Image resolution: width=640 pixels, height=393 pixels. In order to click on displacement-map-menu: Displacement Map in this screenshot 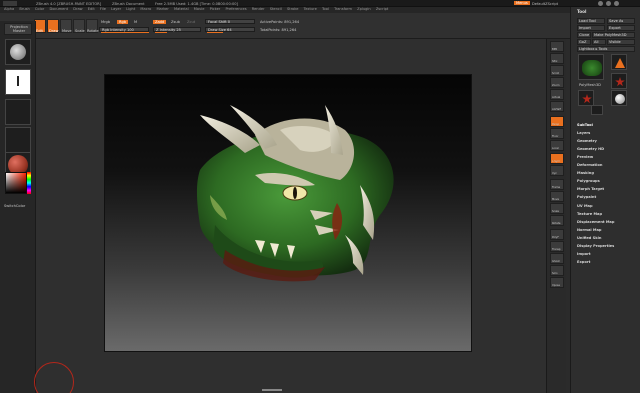, I will do `click(595, 222)`.